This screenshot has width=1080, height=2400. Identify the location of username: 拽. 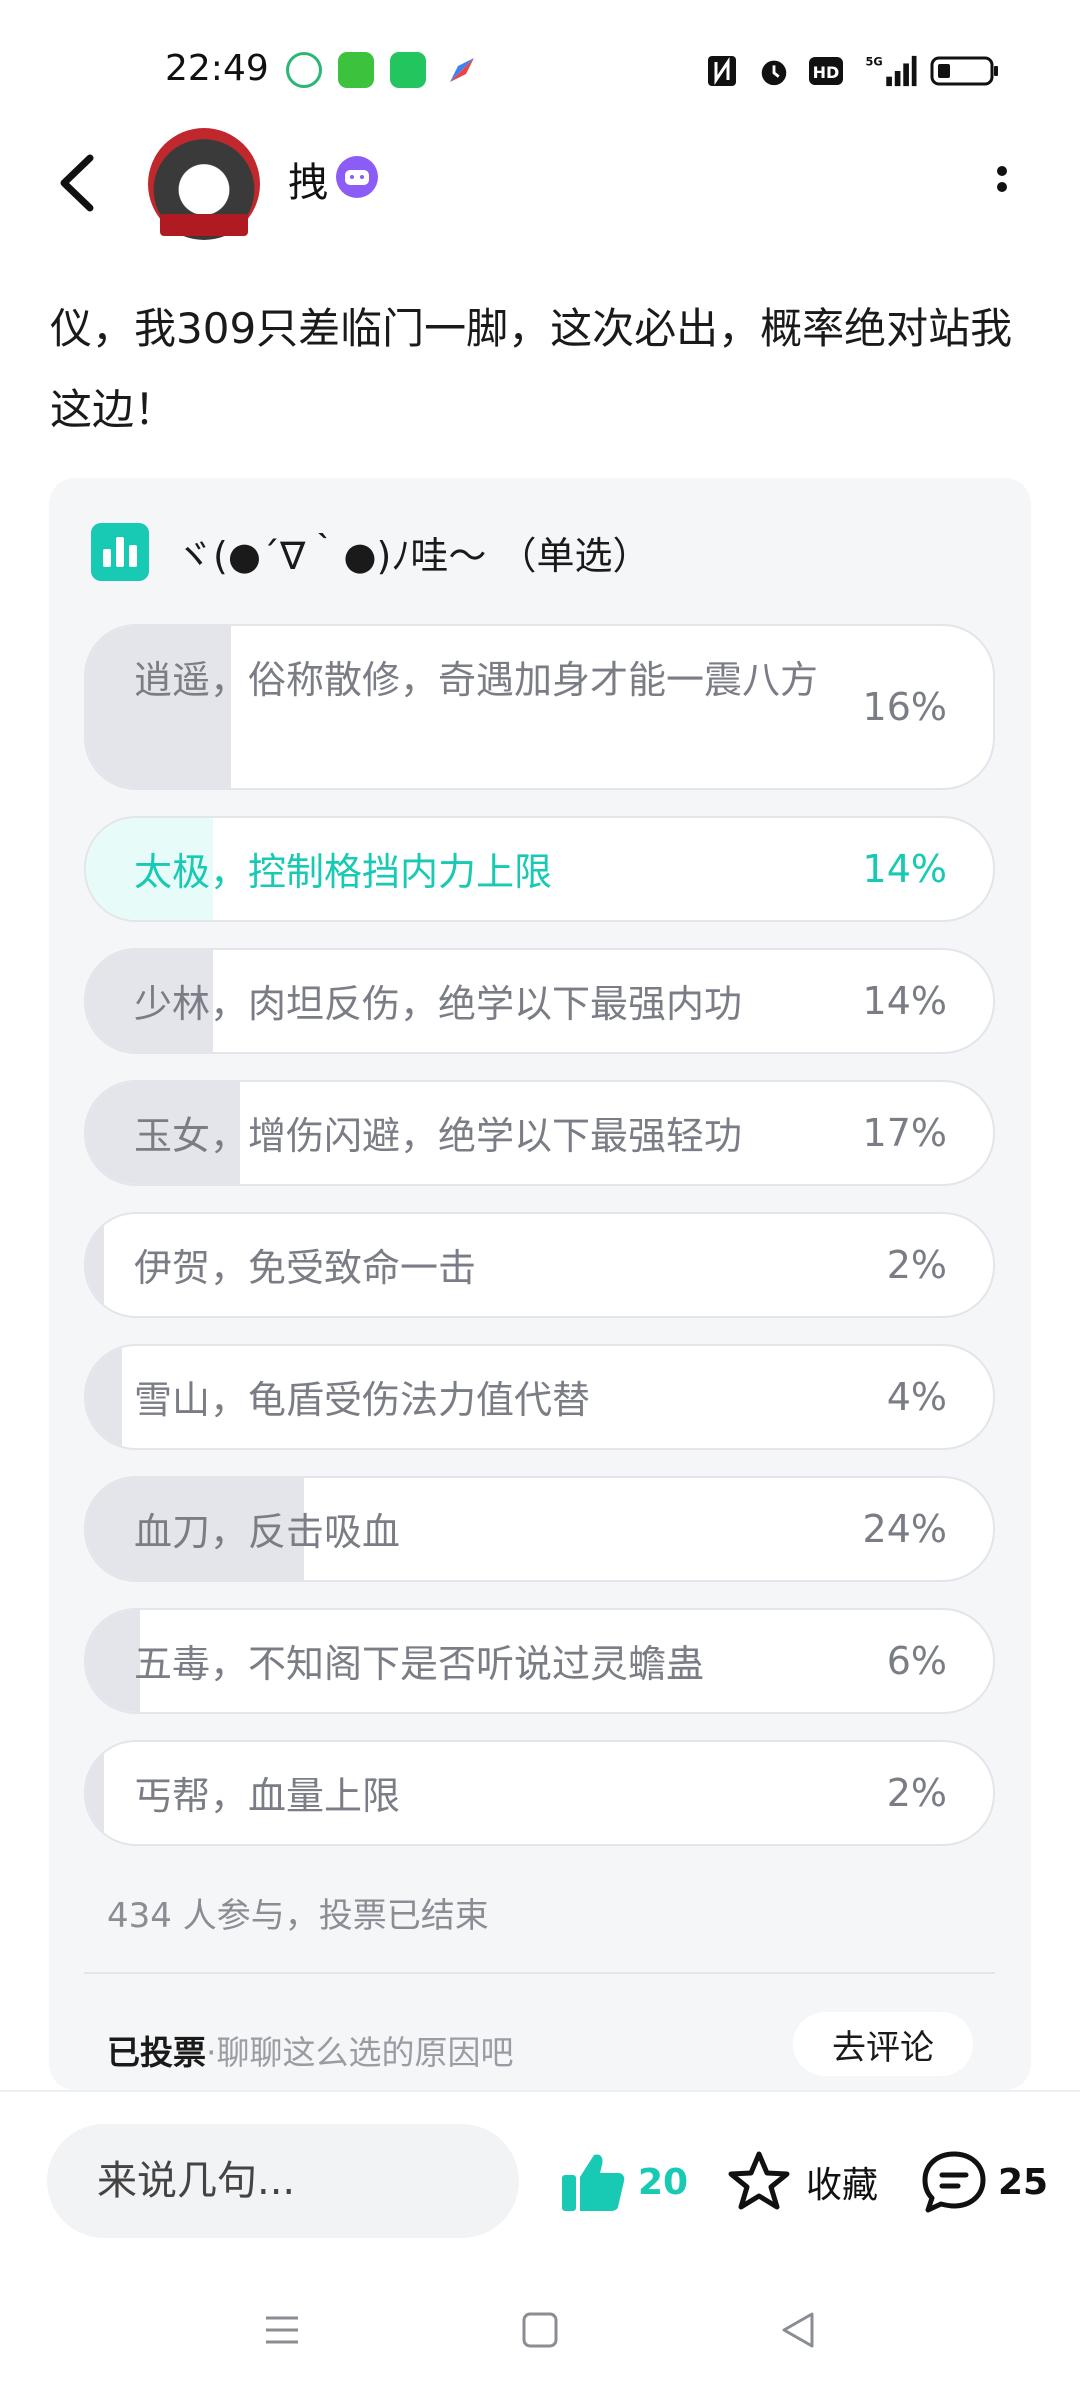
(308, 179).